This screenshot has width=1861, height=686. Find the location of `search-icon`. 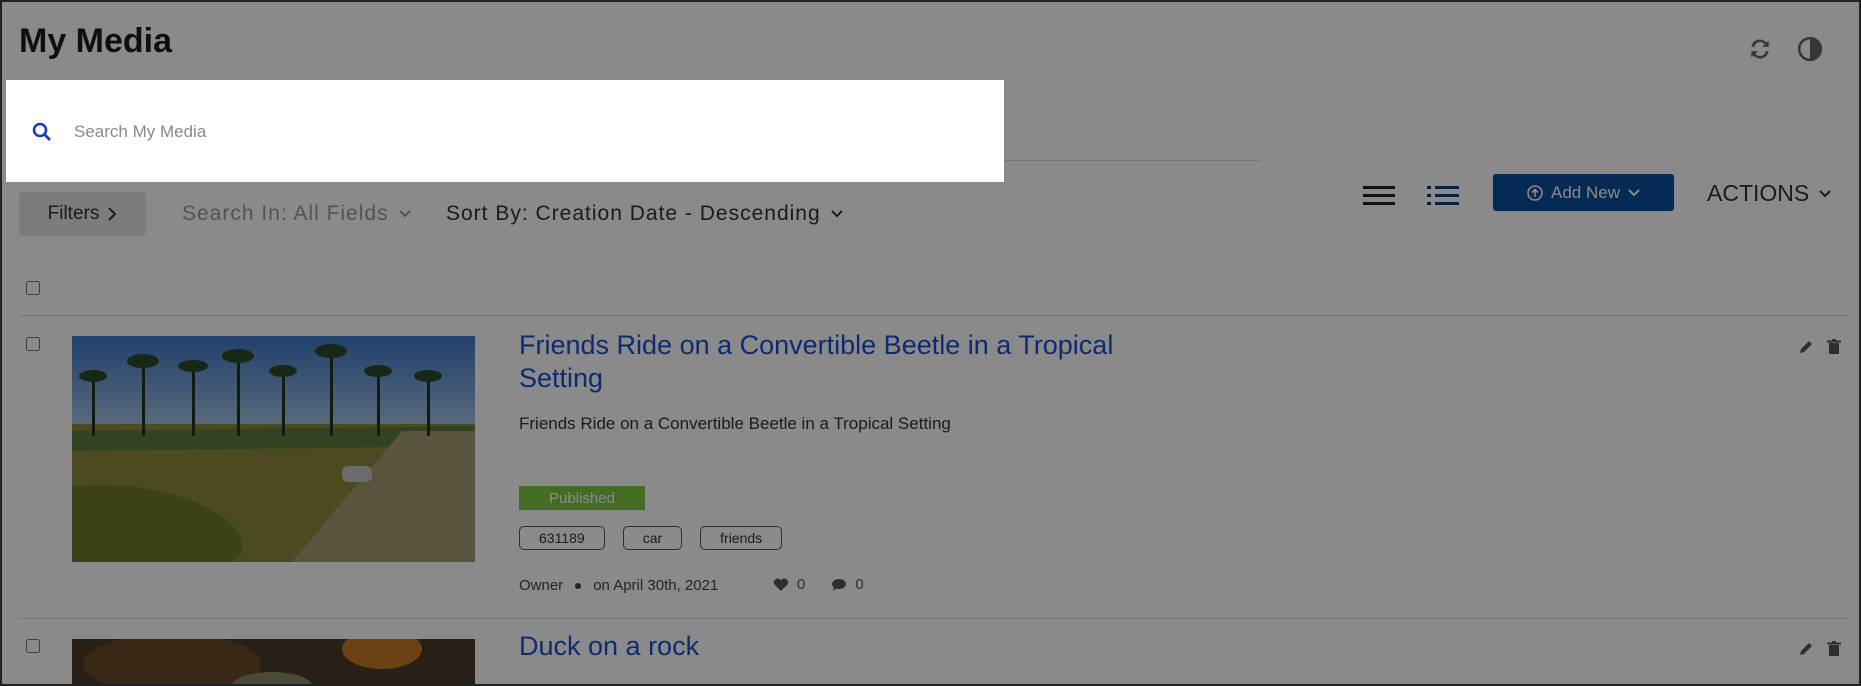

search-icon is located at coordinates (41, 131).